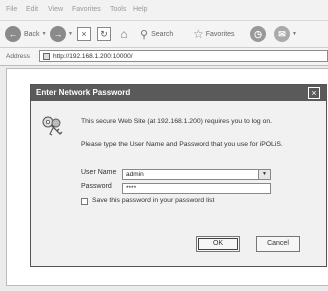 The height and width of the screenshot is (291, 328). What do you see at coordinates (93, 56) in the screenshot?
I see `address-url: http://192.168.1.200:10000/` at bounding box center [93, 56].